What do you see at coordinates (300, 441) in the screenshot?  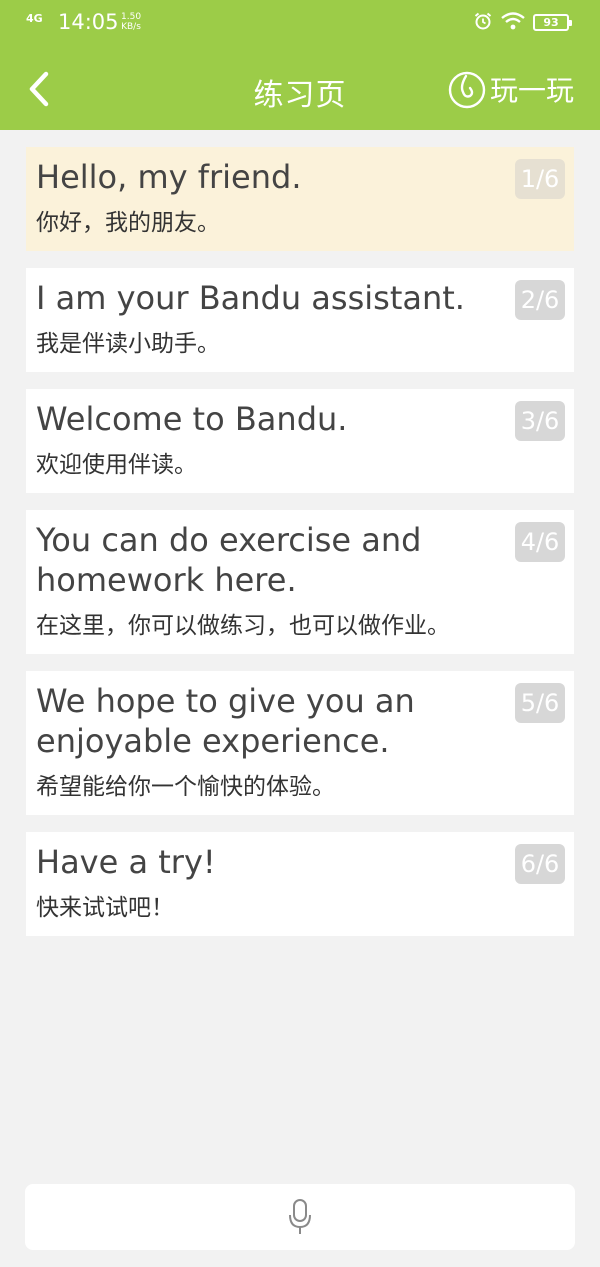 I see `sentence-card: Welcome to Bandu. 欢迎使用伴读。 3/6` at bounding box center [300, 441].